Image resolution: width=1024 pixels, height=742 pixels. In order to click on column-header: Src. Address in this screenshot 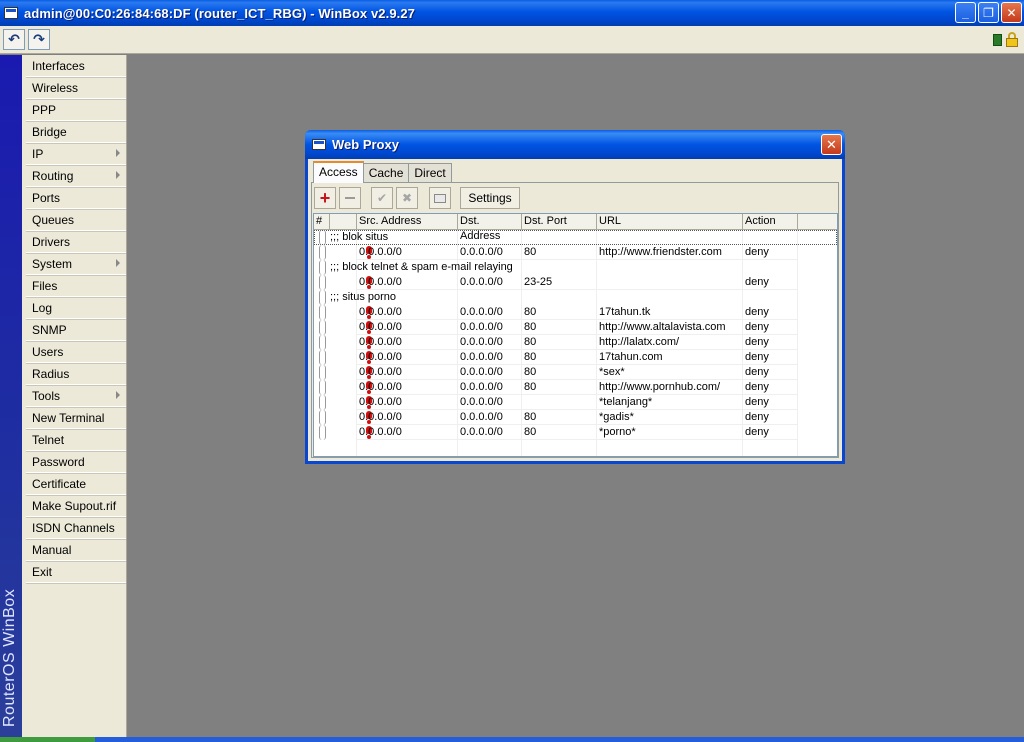, I will do `click(407, 222)`.